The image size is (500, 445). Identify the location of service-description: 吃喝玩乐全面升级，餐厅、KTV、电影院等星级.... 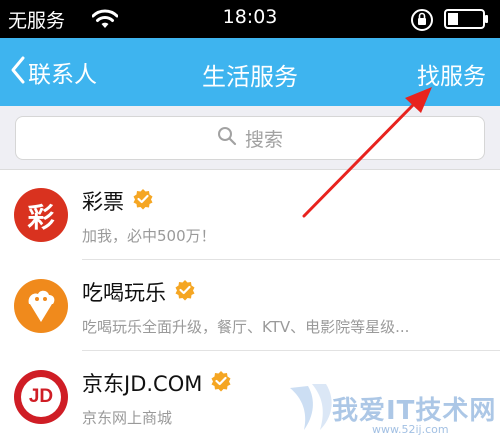
(246, 327).